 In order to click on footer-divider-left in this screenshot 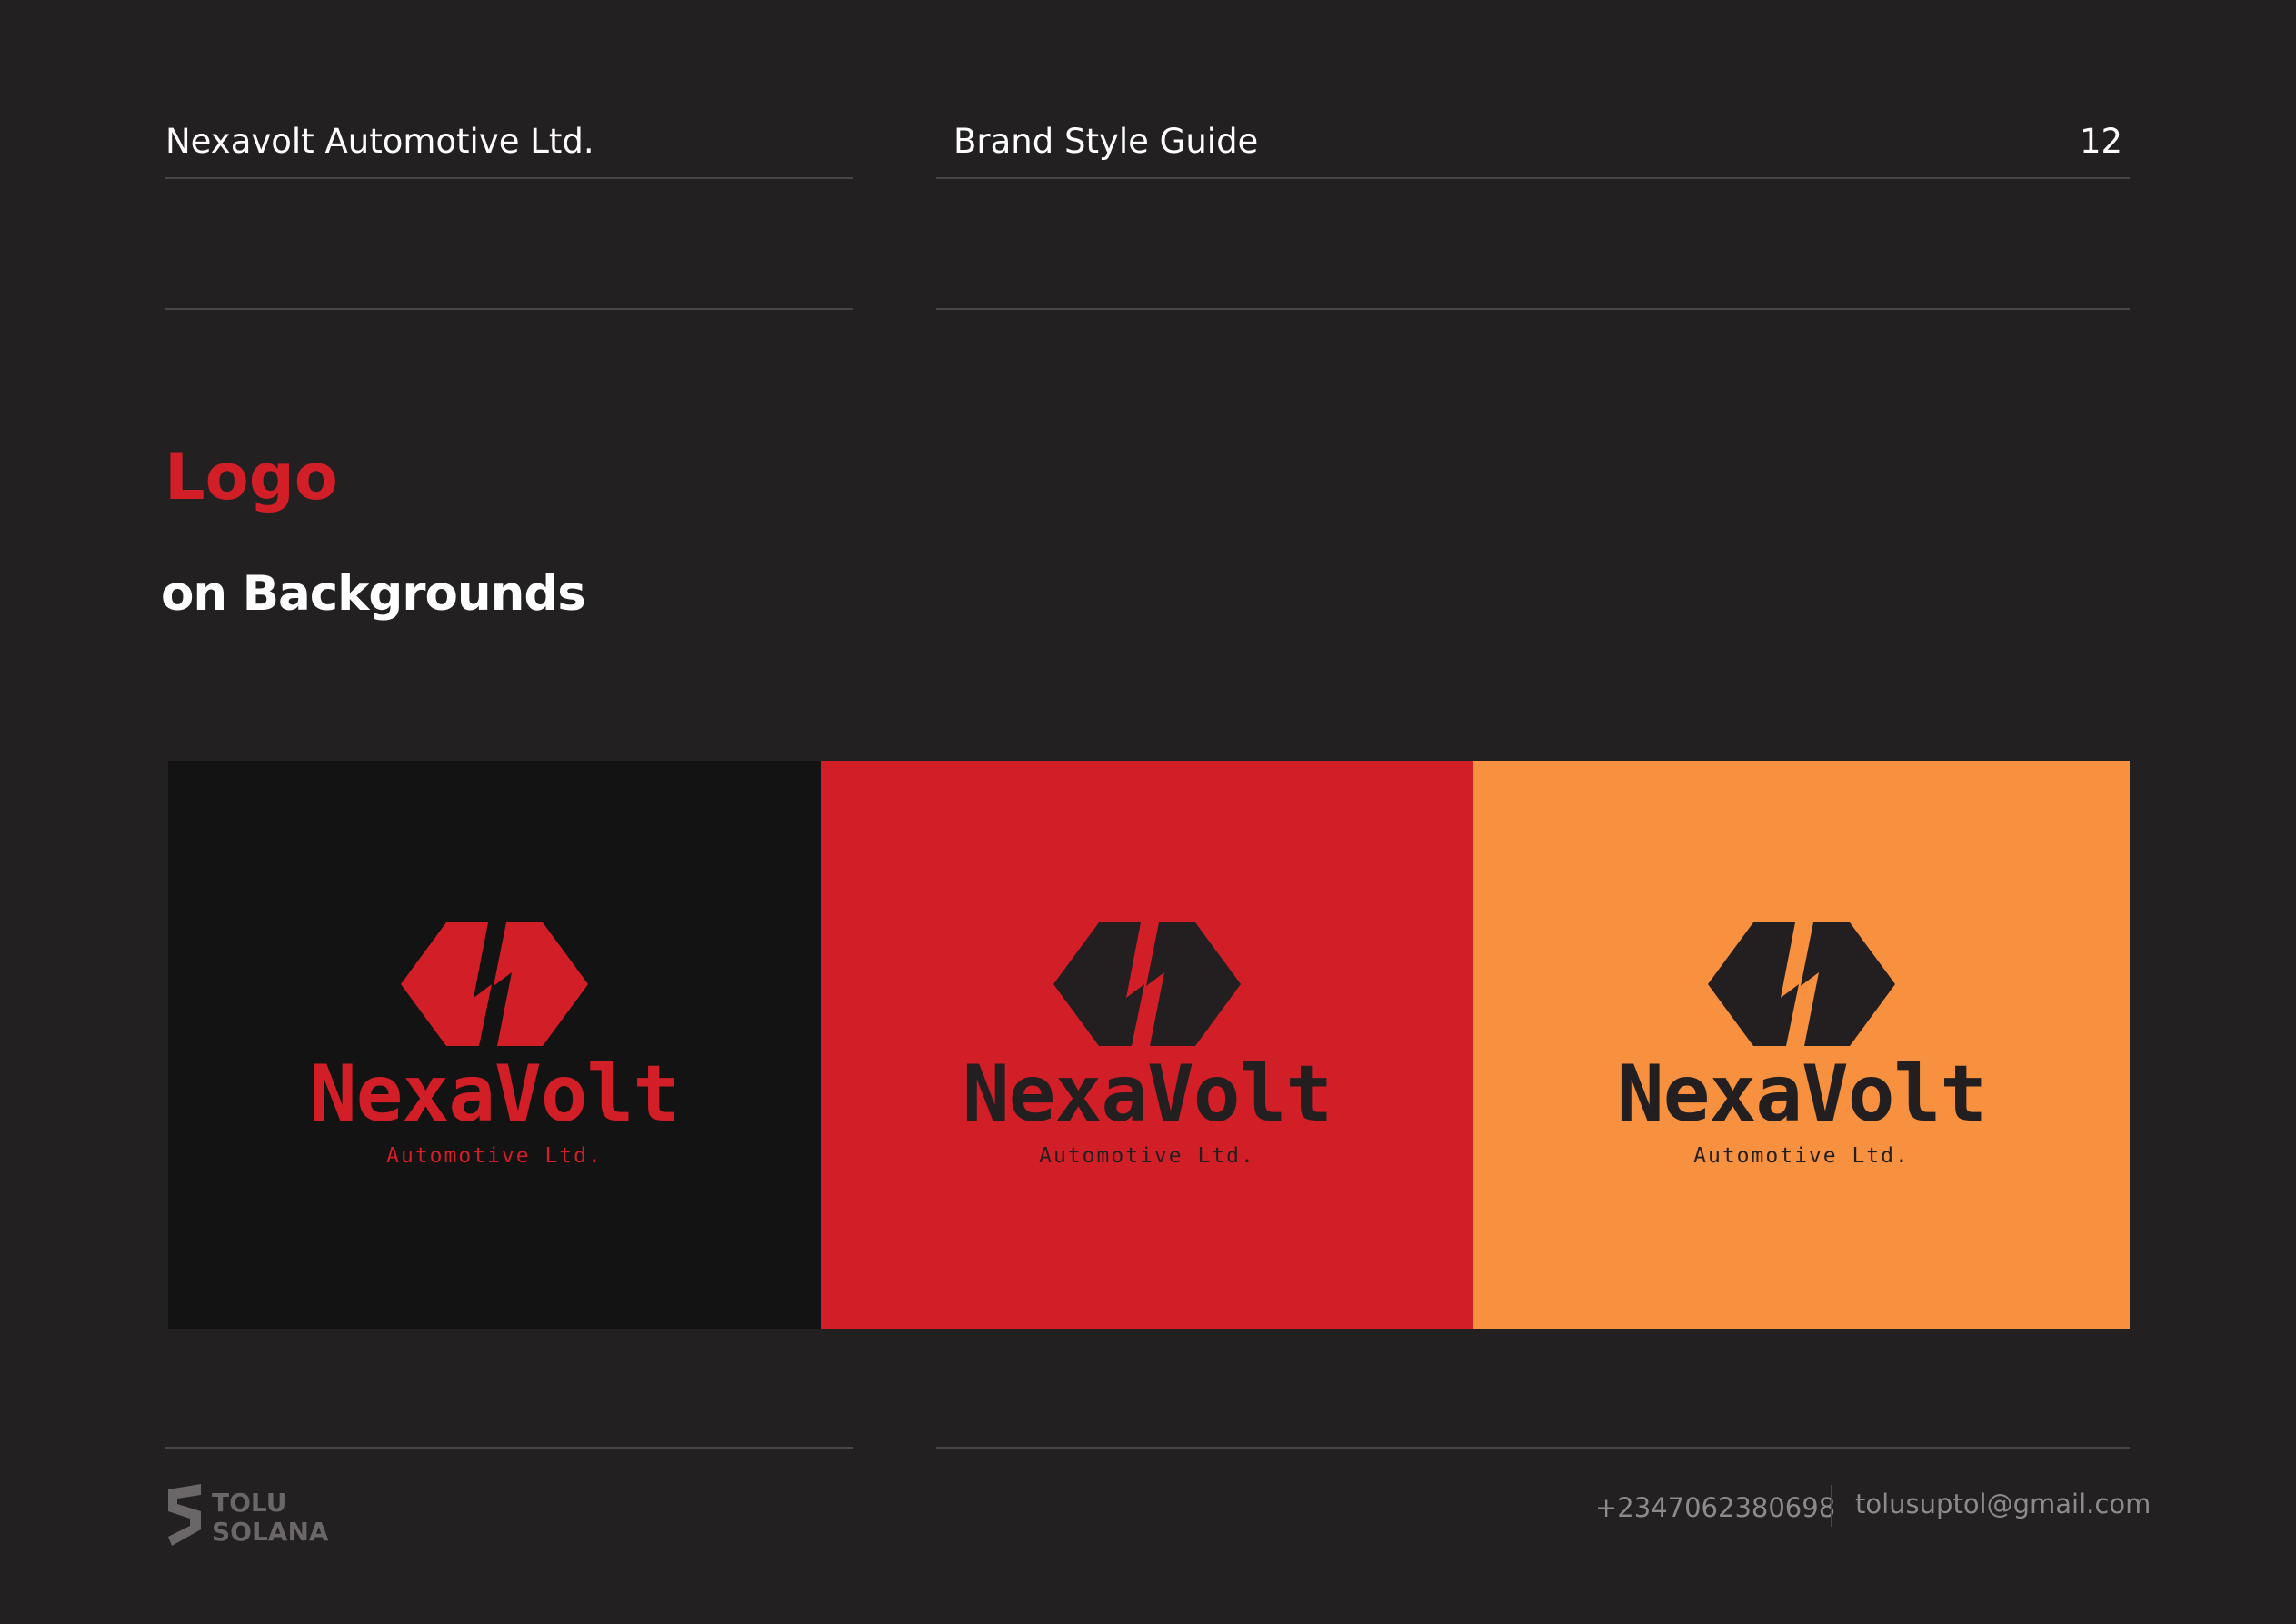, I will do `click(509, 1448)`.